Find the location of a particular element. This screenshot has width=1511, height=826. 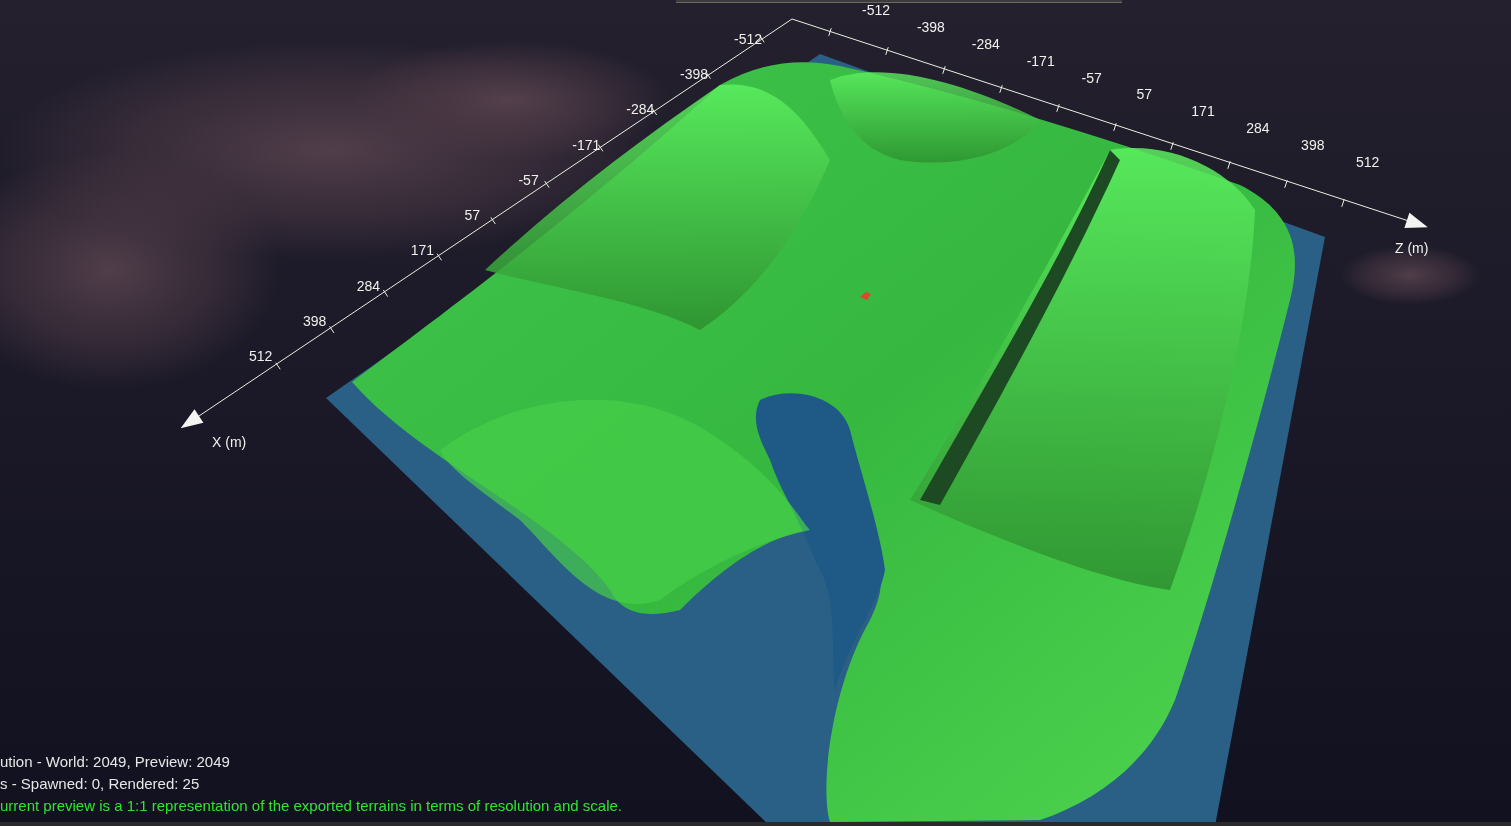

axis-title: X (m) is located at coordinates (229, 442).